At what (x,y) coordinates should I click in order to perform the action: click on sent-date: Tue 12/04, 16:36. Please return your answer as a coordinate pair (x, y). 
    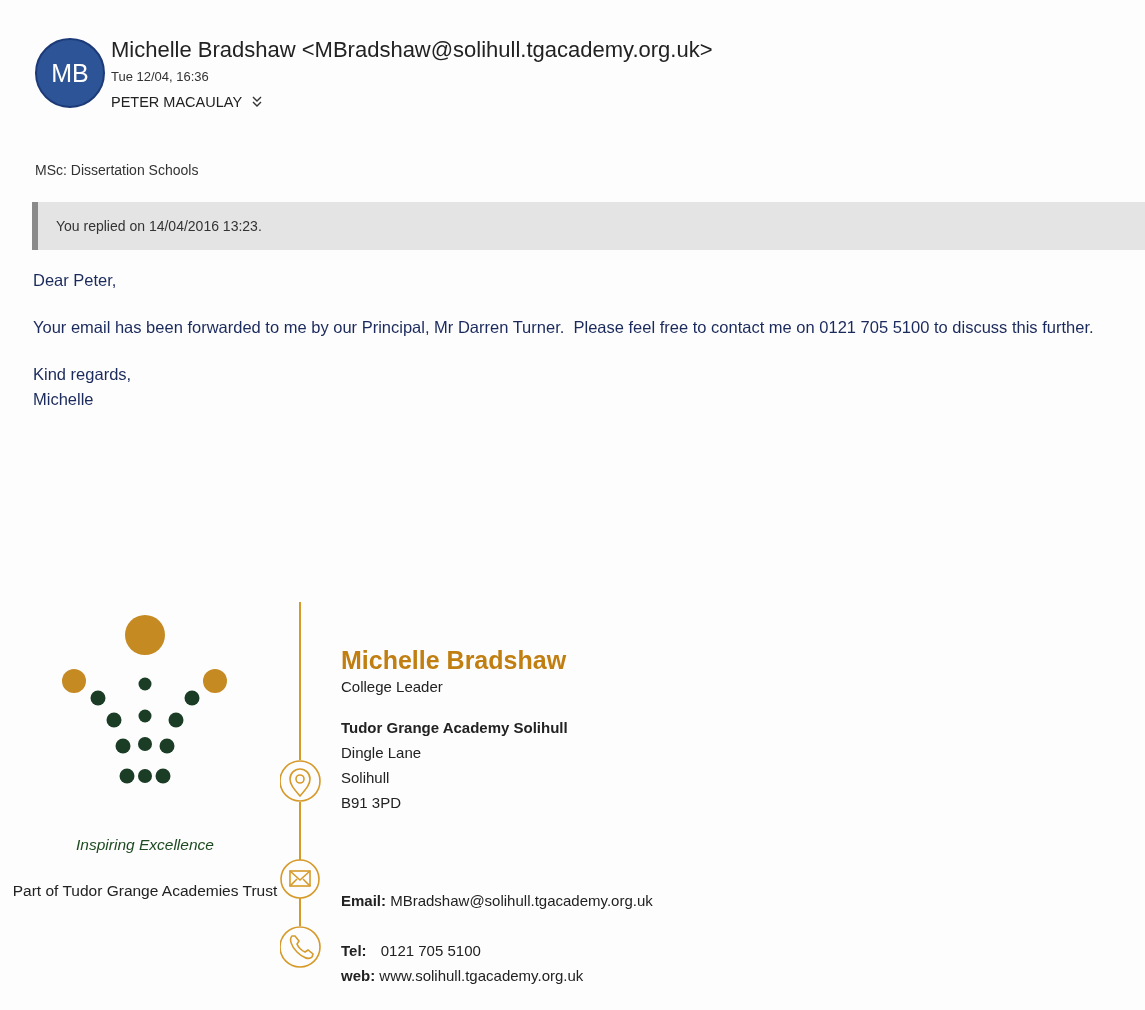
    Looking at the image, I should click on (160, 76).